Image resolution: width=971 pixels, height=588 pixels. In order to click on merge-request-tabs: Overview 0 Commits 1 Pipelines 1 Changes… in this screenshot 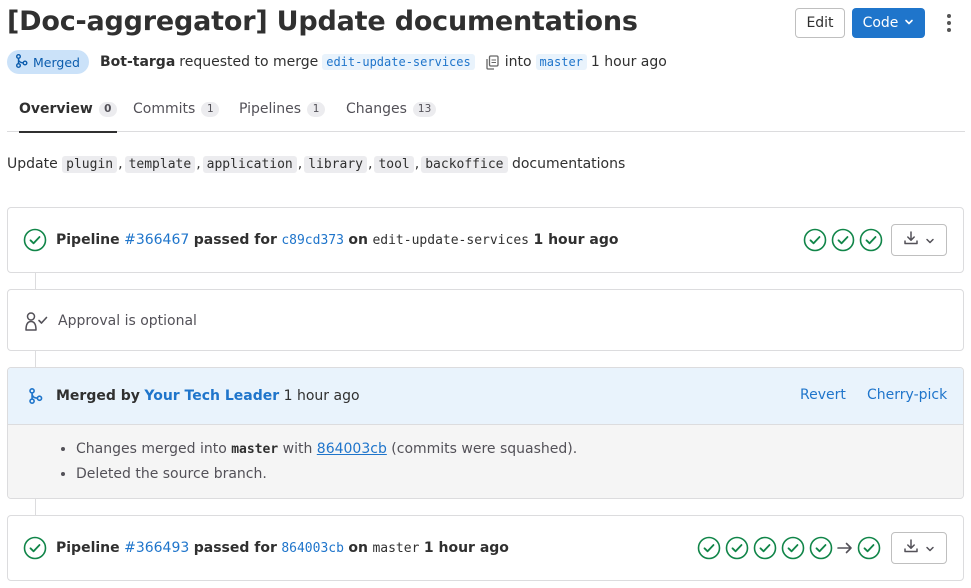, I will do `click(486, 109)`.